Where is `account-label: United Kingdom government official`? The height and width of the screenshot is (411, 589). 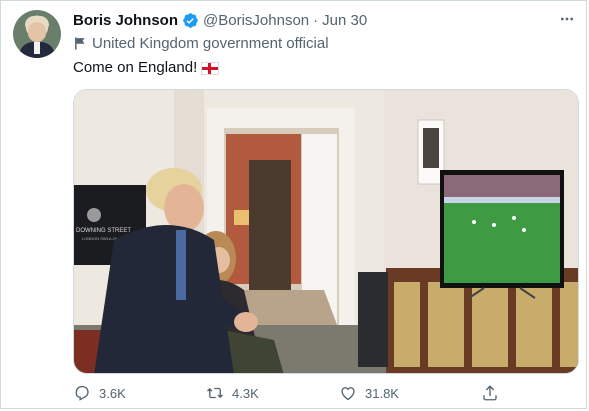
account-label: United Kingdom government official is located at coordinates (201, 43).